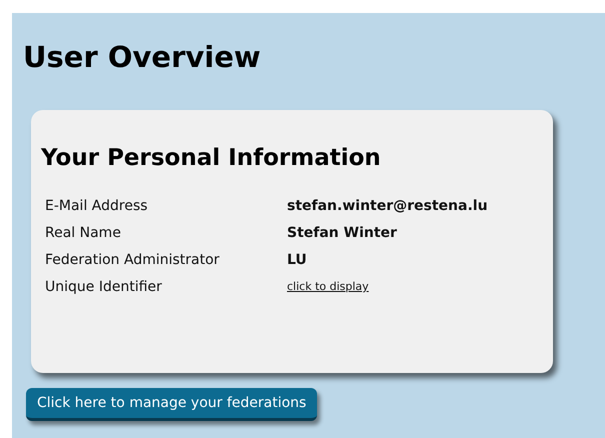 Image resolution: width=605 pixels, height=438 pixels. What do you see at coordinates (172, 404) in the screenshot?
I see `manage-federations-button: Click here to manage your federations` at bounding box center [172, 404].